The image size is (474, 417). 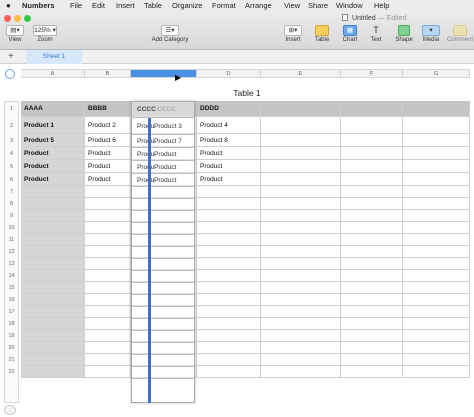 What do you see at coordinates (98, 6) in the screenshot?
I see `menu-edit: Edit` at bounding box center [98, 6].